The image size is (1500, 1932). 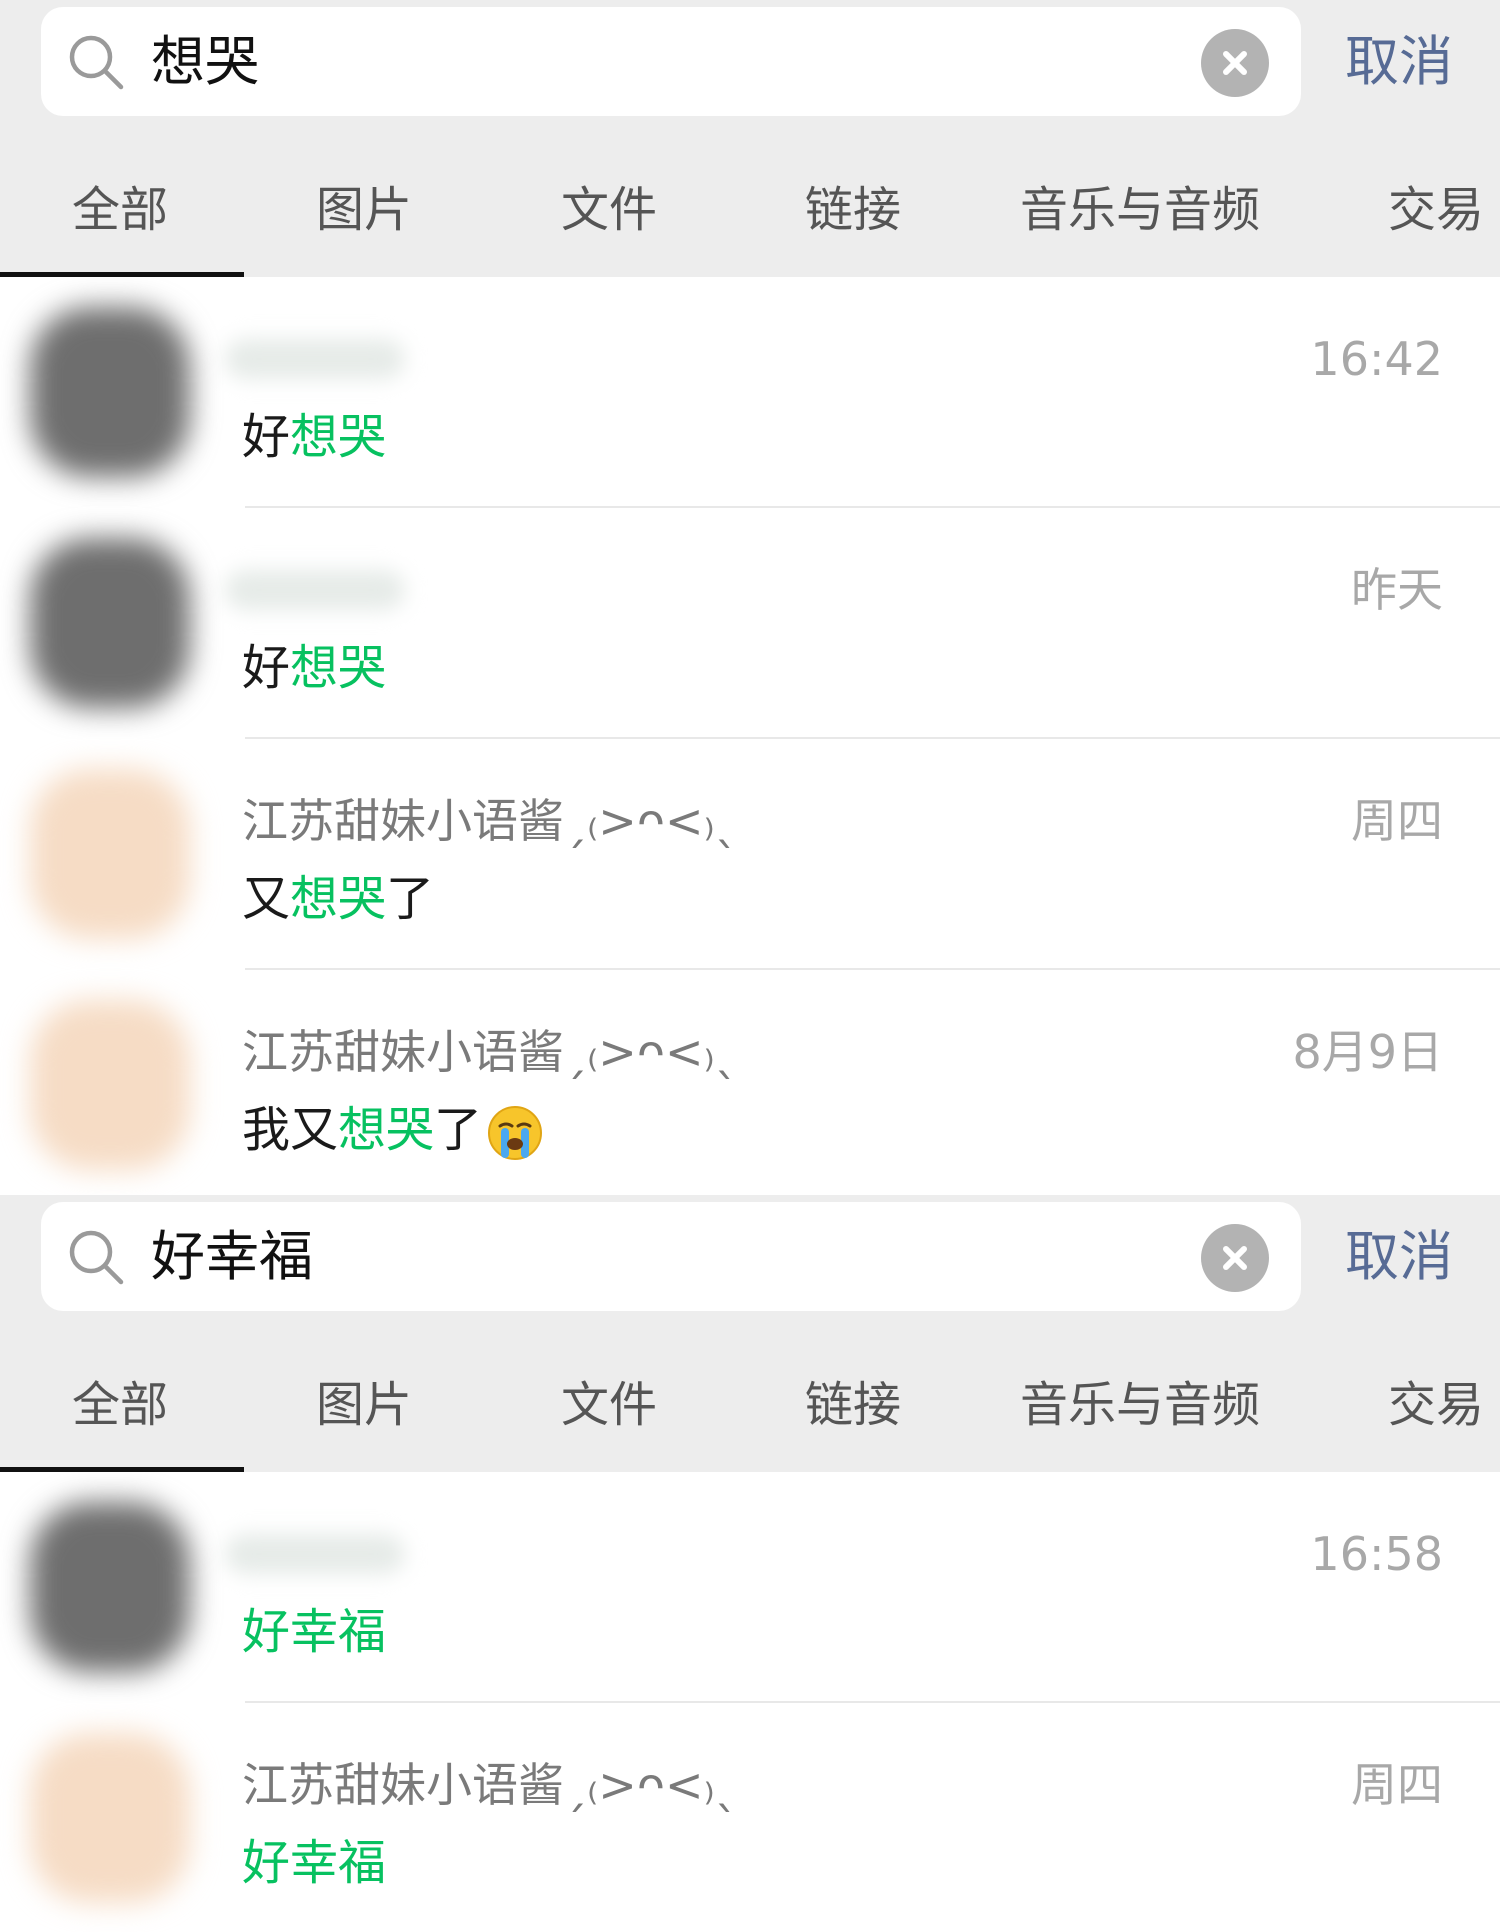 What do you see at coordinates (750, 1082) in the screenshot?
I see `list-item: 江苏甜妹小语酱ˏ₍>ᴖ<₎ˎ 8月9日 我又想哭了` at bounding box center [750, 1082].